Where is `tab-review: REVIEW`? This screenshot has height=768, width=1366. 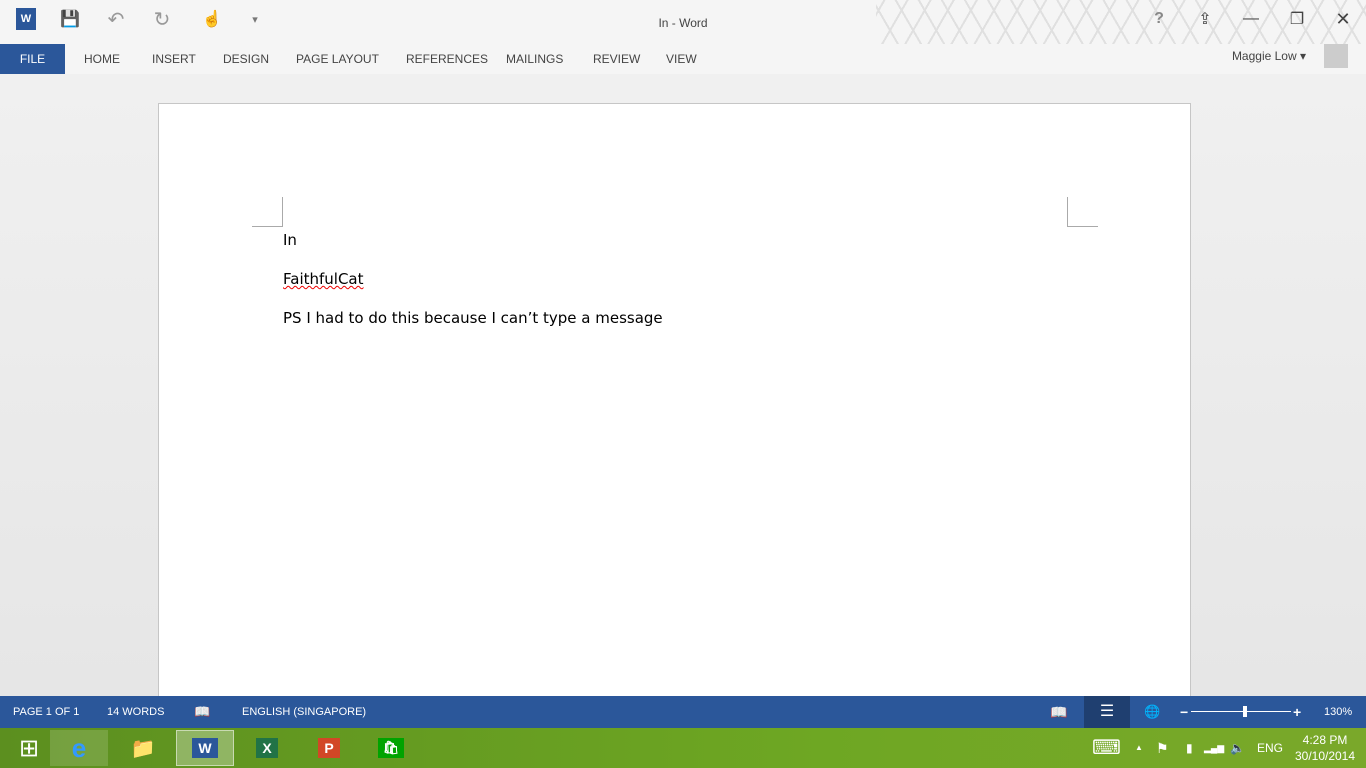 tab-review: REVIEW is located at coordinates (616, 59).